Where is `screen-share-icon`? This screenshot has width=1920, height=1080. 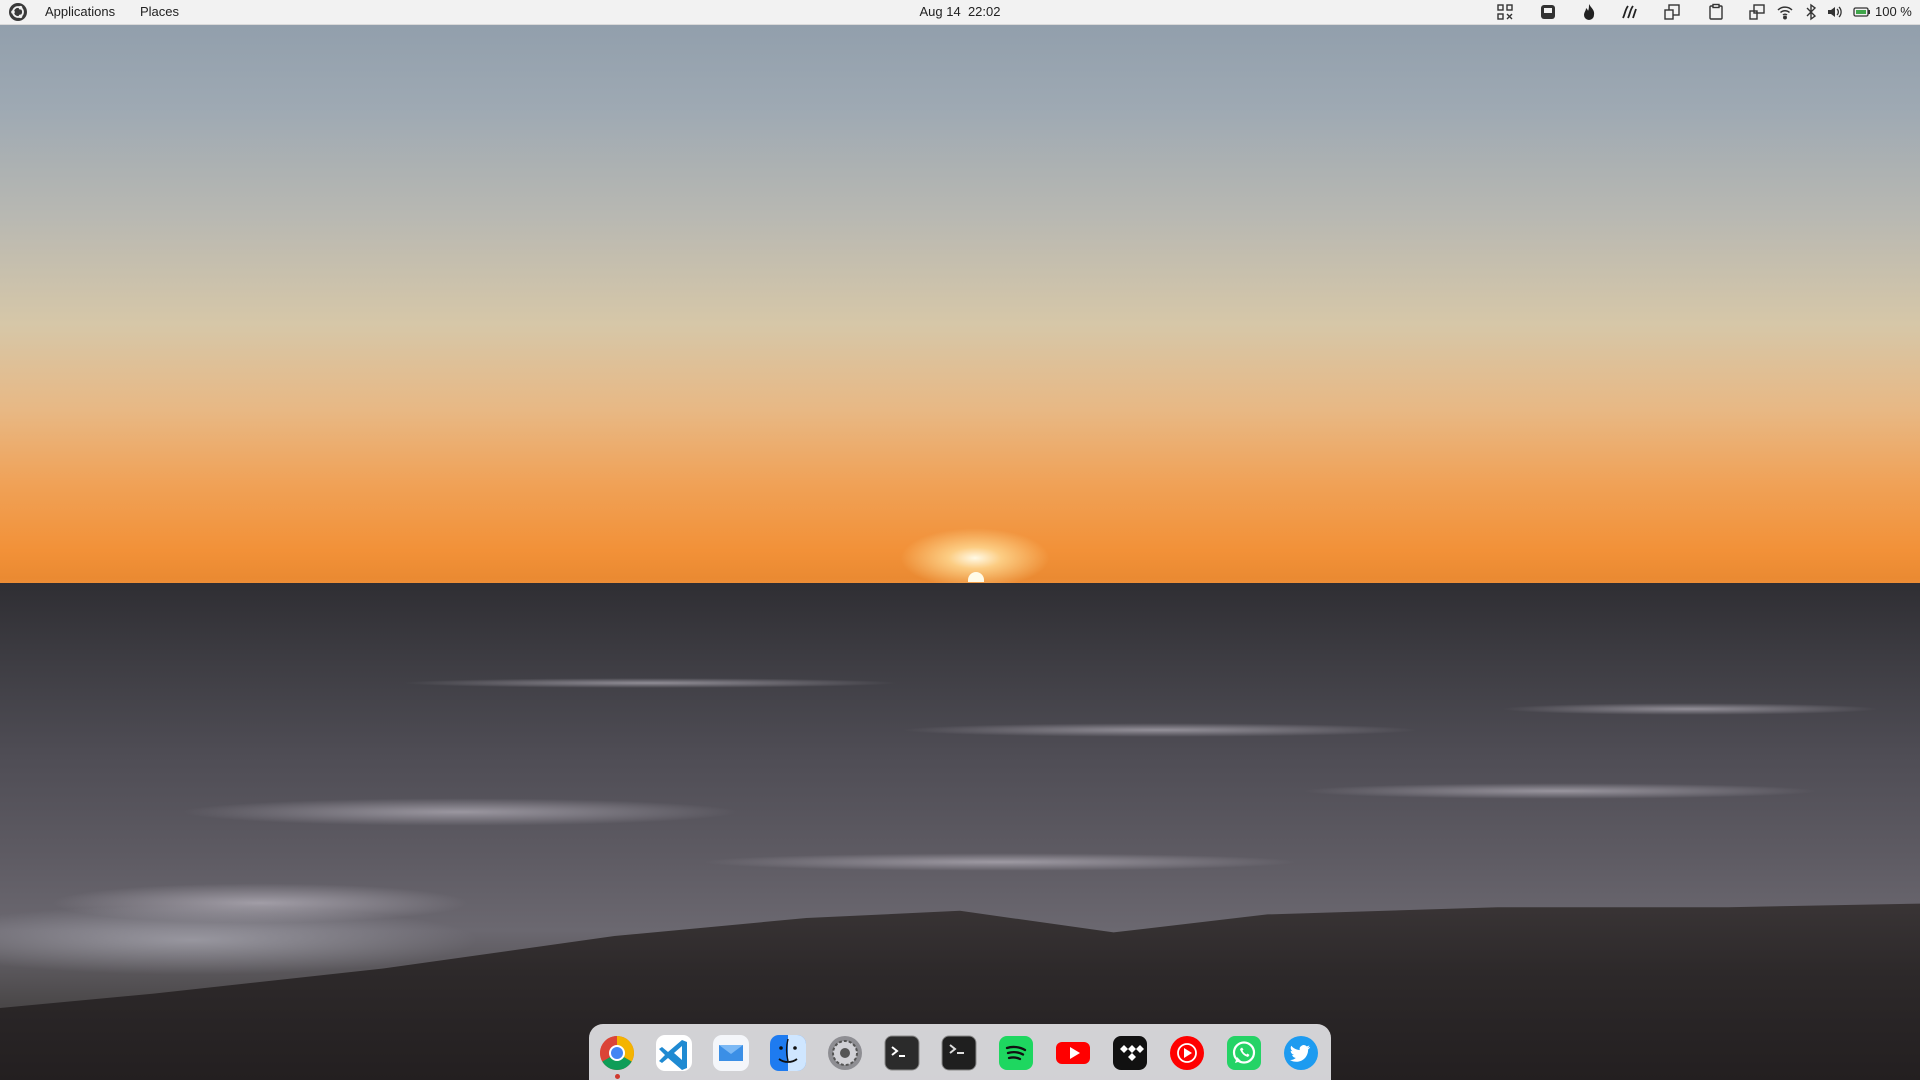 screen-share-icon is located at coordinates (1757, 12).